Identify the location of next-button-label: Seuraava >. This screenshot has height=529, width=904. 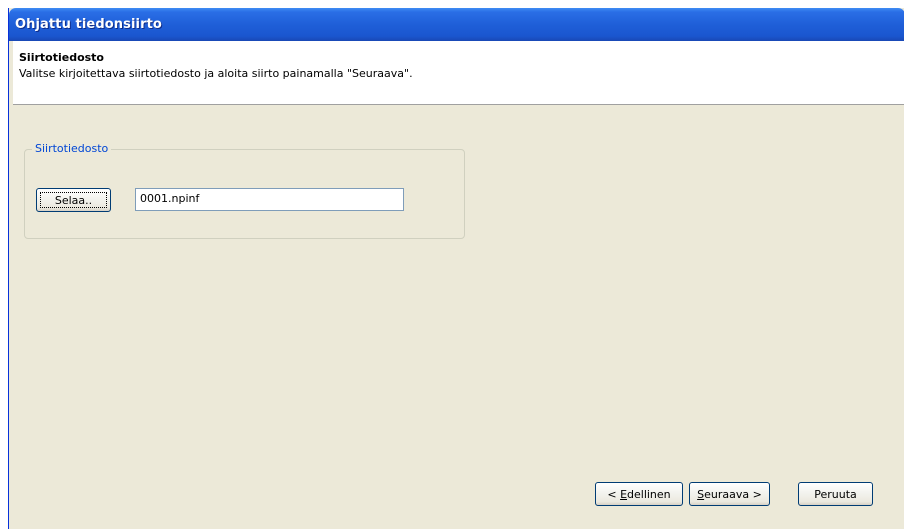
(729, 494).